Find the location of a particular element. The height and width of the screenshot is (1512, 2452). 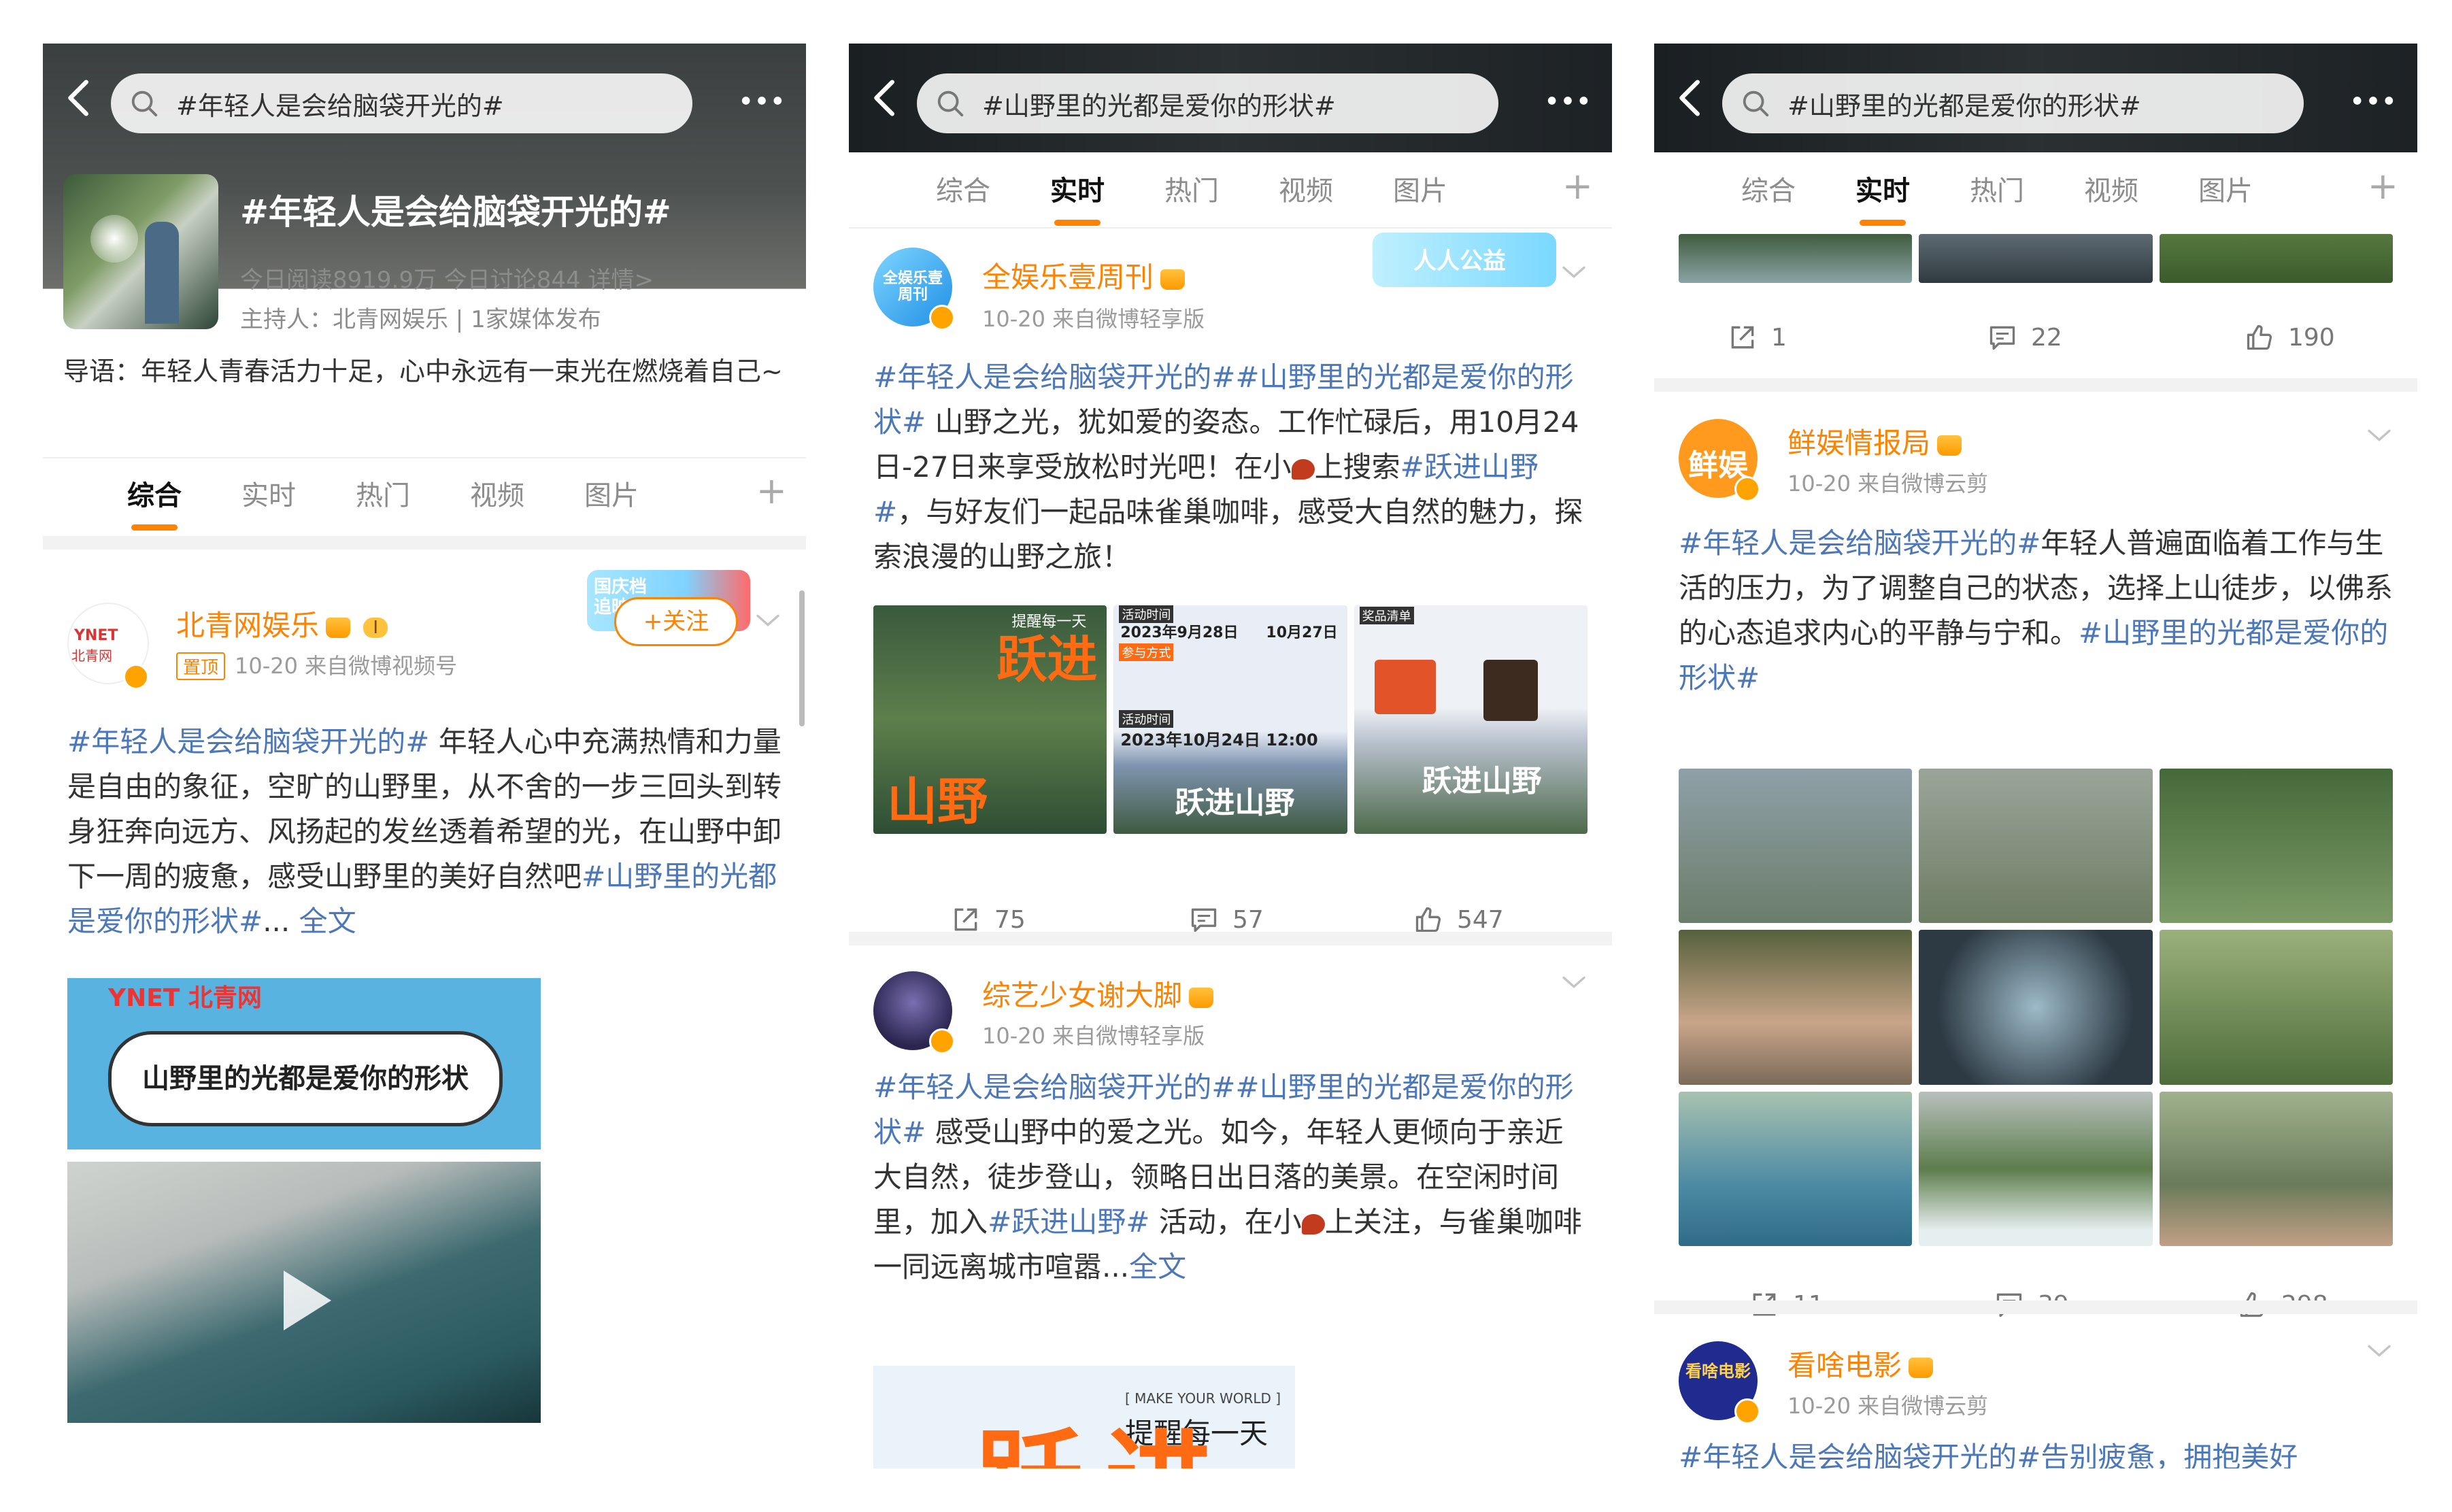

card-logo: YNET 北青网 is located at coordinates (185, 998).